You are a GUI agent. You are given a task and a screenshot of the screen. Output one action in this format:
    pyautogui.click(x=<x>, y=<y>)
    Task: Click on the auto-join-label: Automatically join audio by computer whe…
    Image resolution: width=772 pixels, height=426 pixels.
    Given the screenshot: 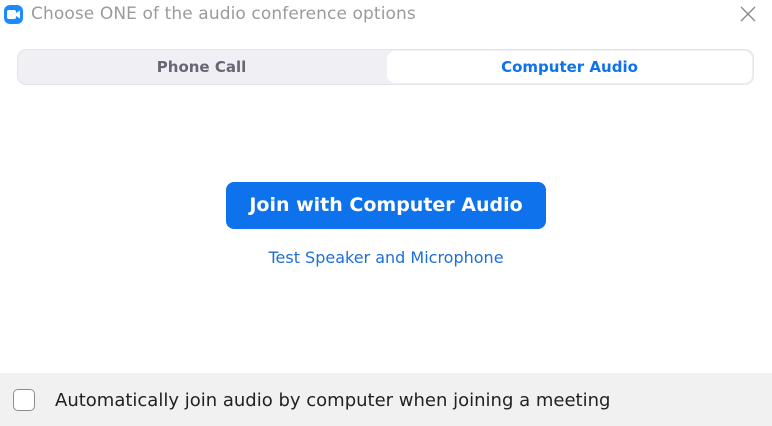 What is the action you would take?
    pyautogui.click(x=332, y=400)
    